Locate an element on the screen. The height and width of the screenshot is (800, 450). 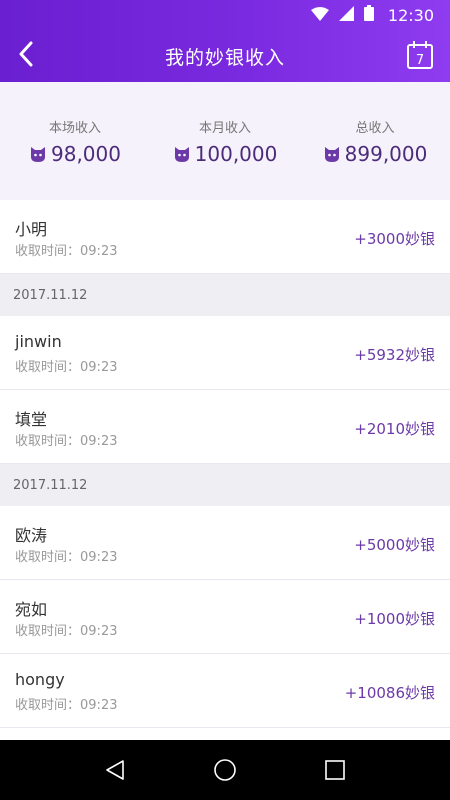
summary-amount: 98,000 is located at coordinates (86, 154).